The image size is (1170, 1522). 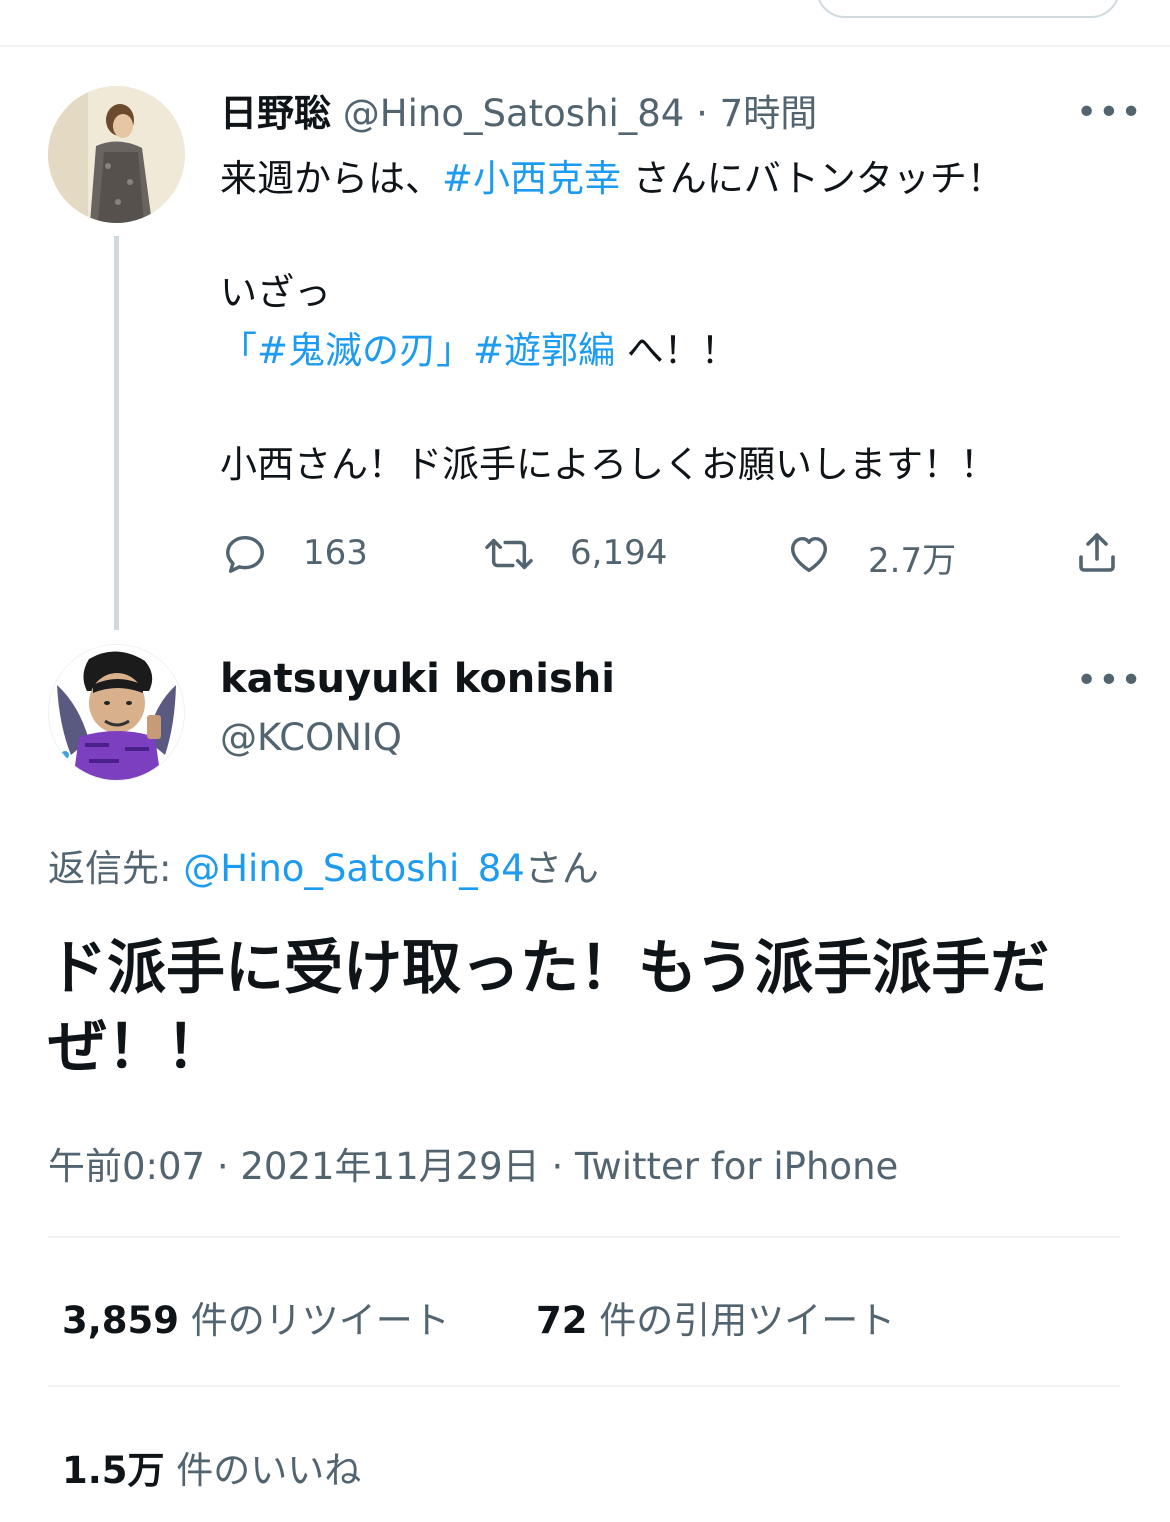 What do you see at coordinates (584, 1237) in the screenshot?
I see `stats-divider-top` at bounding box center [584, 1237].